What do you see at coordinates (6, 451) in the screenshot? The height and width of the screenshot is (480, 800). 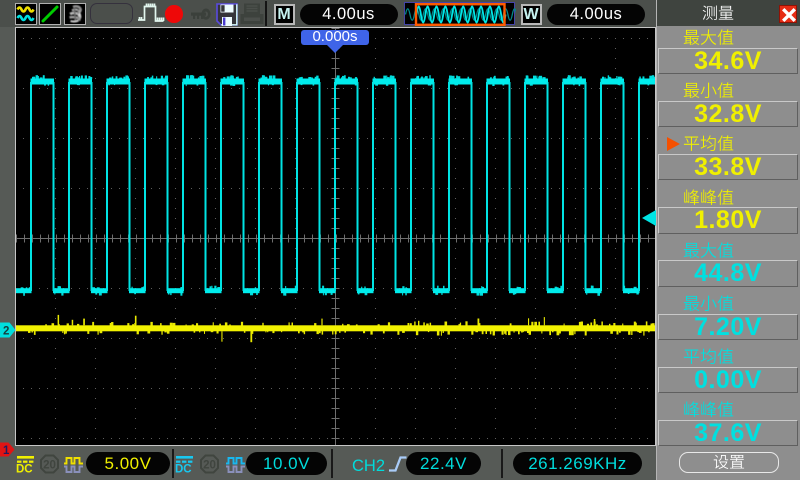 I see `svg-text: 1` at bounding box center [6, 451].